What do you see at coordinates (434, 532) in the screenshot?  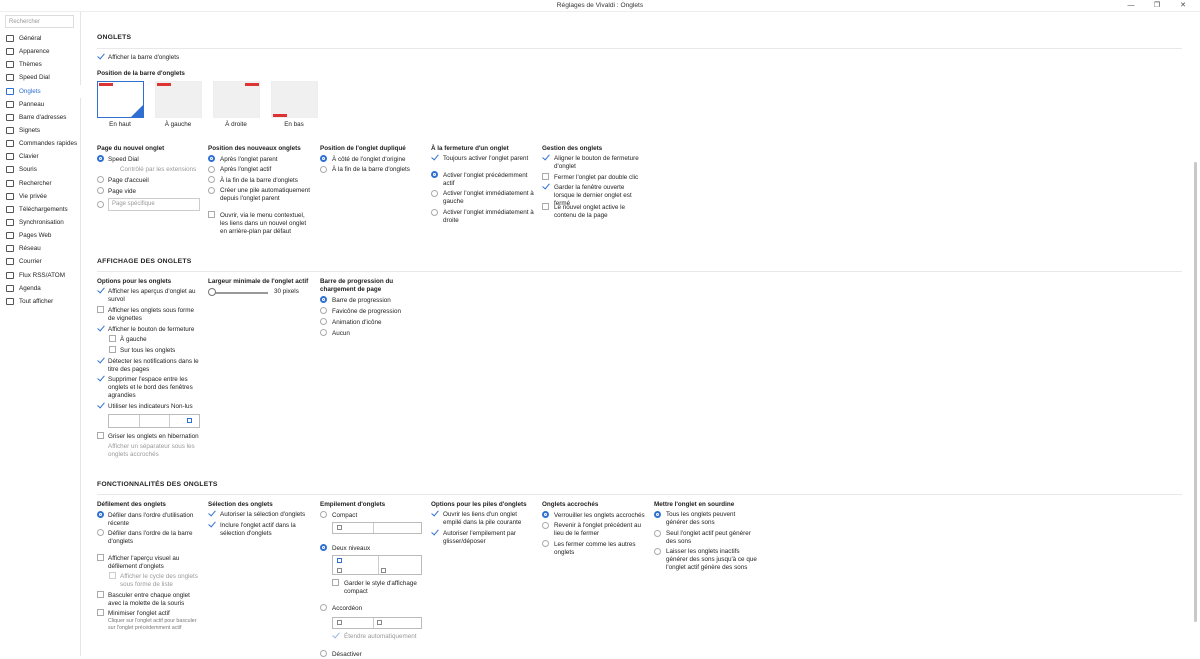 I see `drag-stack-checkbox` at bounding box center [434, 532].